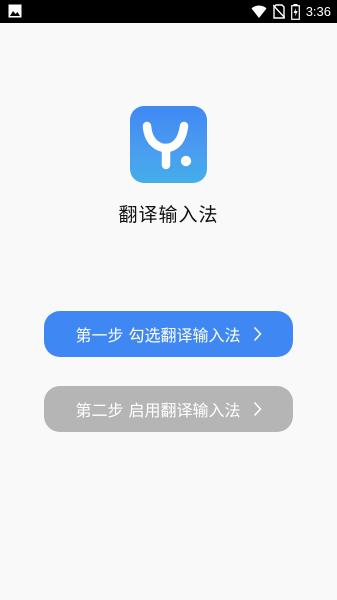 This screenshot has width=337, height=600. I want to click on status-time: 3:36, so click(318, 11).